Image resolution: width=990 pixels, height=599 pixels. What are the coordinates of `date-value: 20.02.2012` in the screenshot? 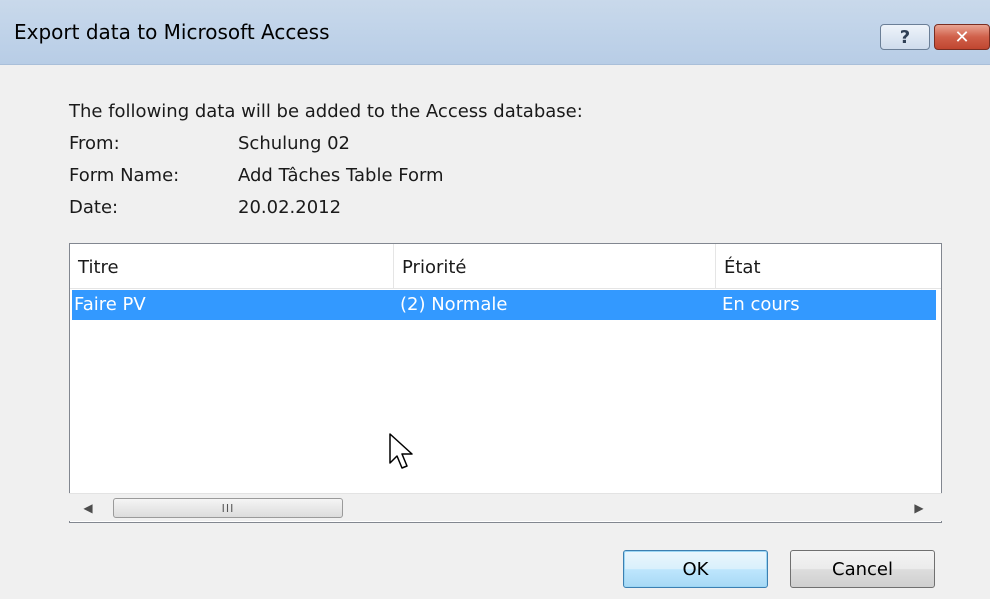 It's located at (290, 207).